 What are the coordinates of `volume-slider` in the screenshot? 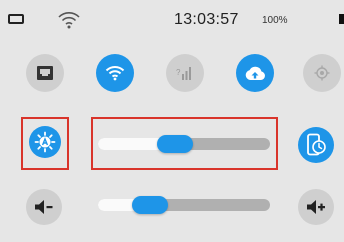 It's located at (184, 205).